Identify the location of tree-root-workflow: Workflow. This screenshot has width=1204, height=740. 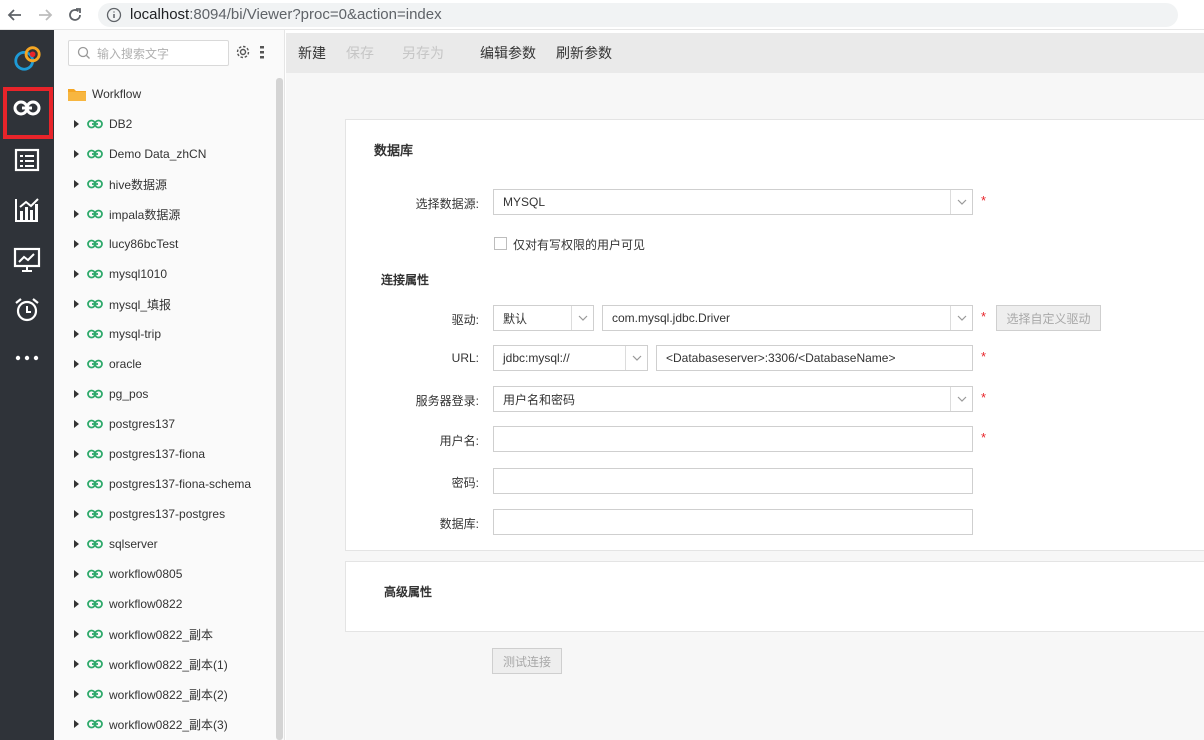
(165, 94).